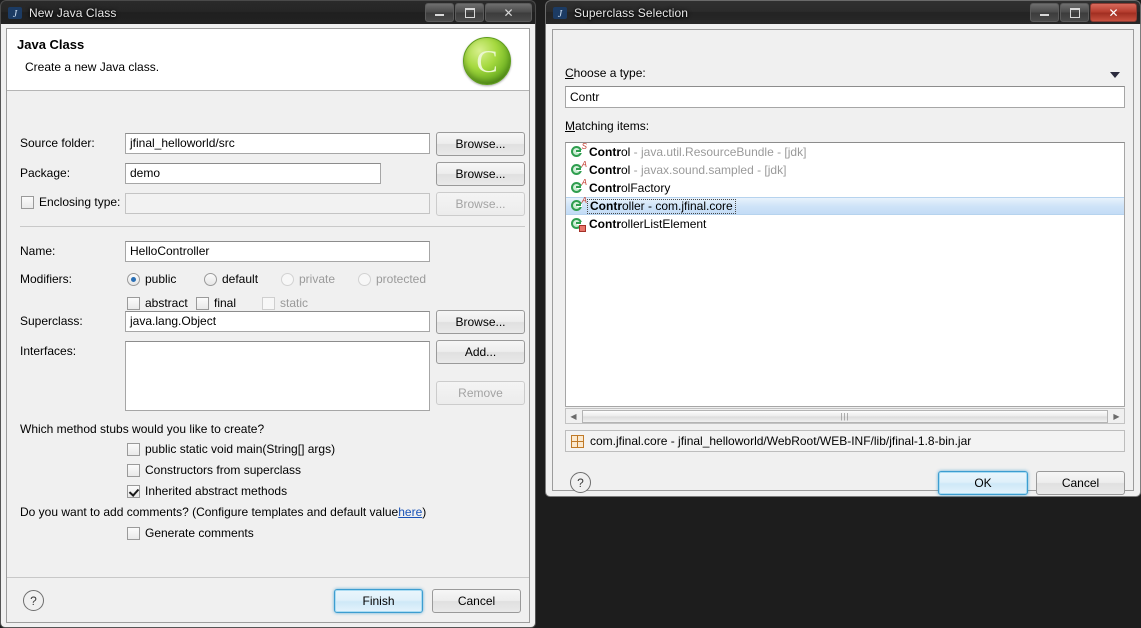 The height and width of the screenshot is (628, 1141). I want to click on inherited-abstract-checkbox, so click(133, 491).